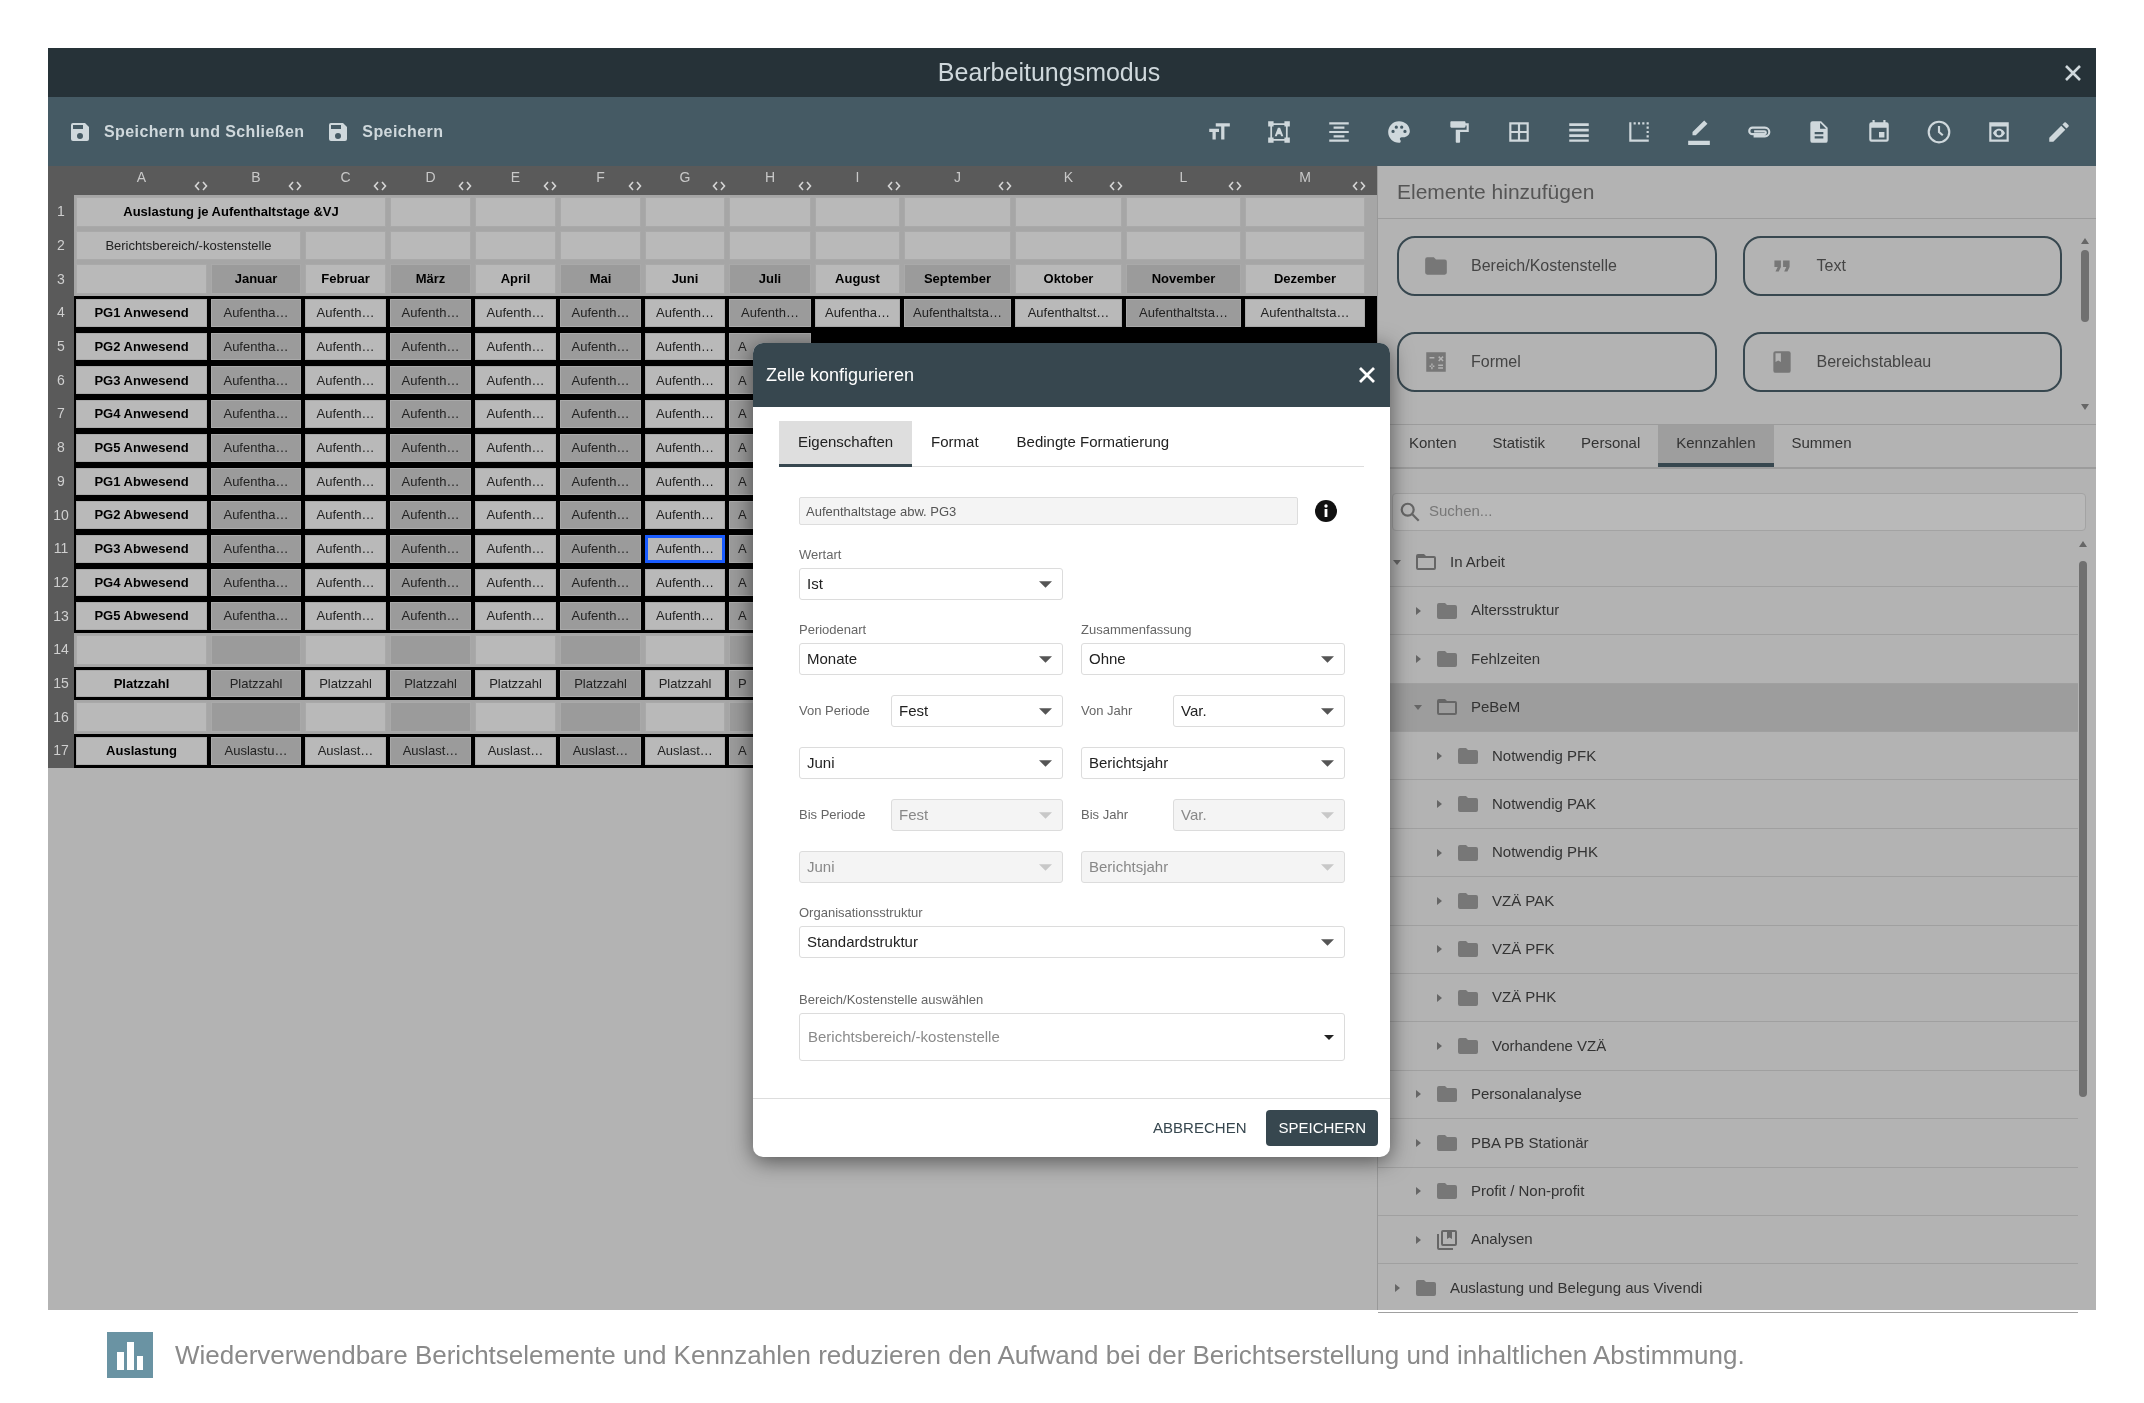 This screenshot has height=1403, width=2144. I want to click on month-header: Dezember, so click(1305, 279).